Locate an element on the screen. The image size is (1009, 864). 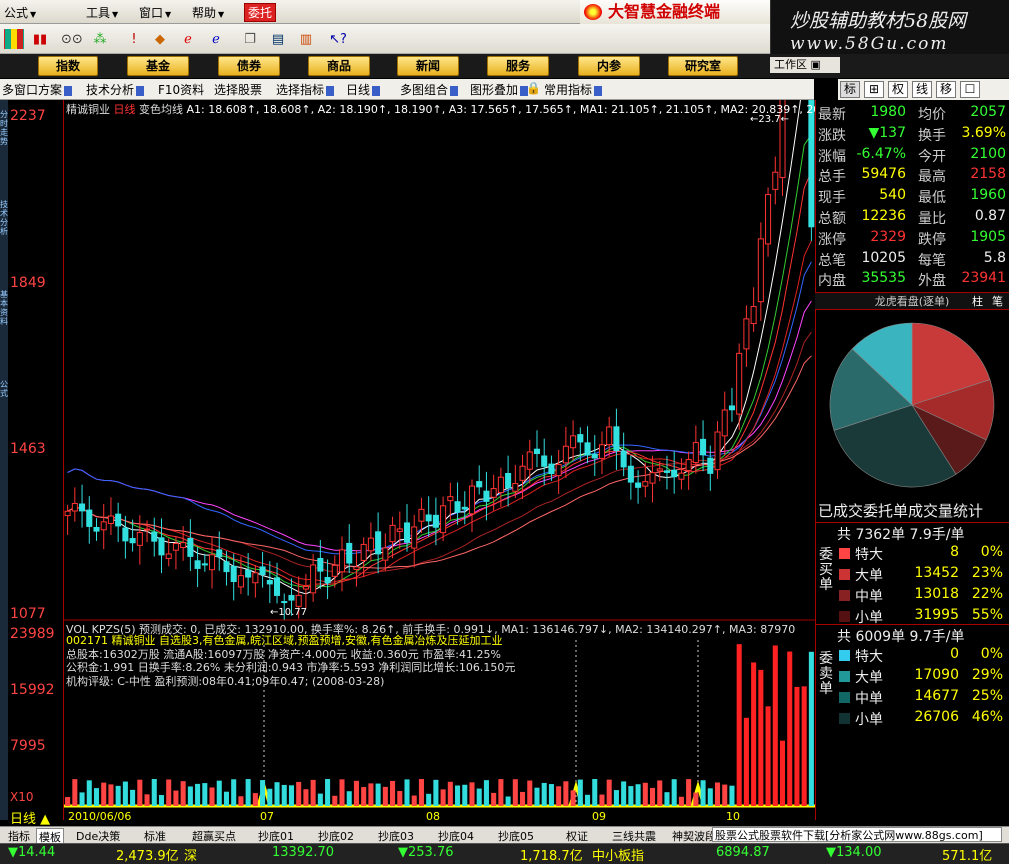
strip-basic: 基本资料 is located at coordinates (4, 308).